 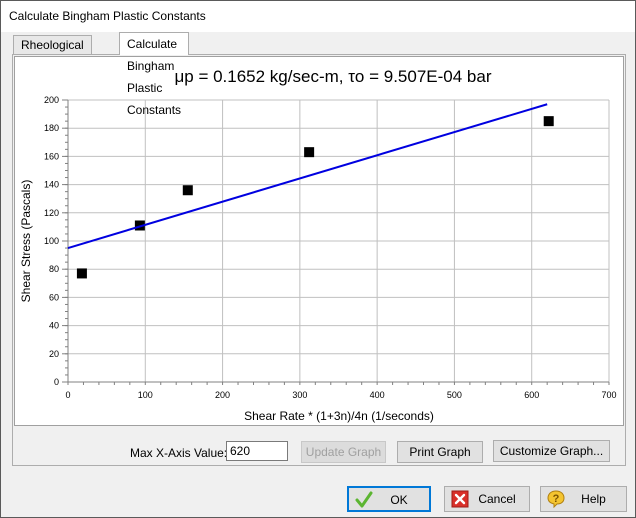 I want to click on y-tick-label: 60, so click(x=54, y=297).